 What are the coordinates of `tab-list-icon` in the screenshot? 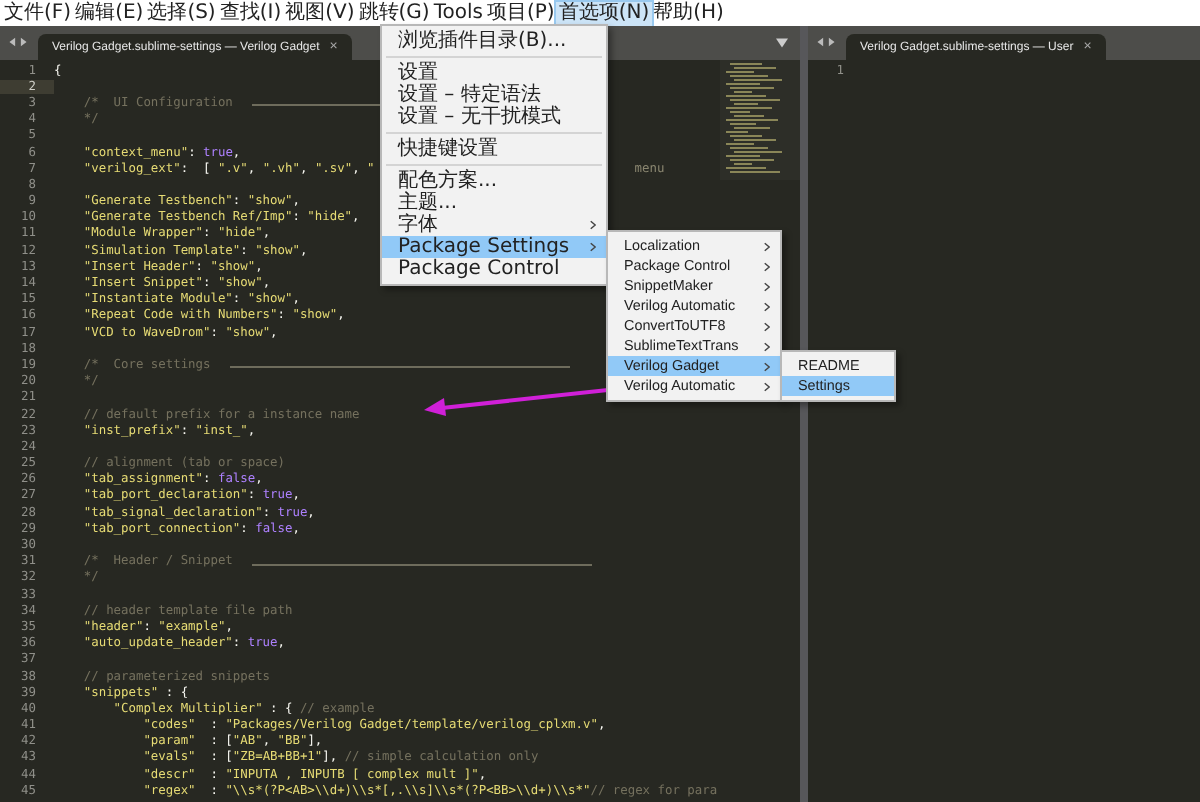 It's located at (782, 43).